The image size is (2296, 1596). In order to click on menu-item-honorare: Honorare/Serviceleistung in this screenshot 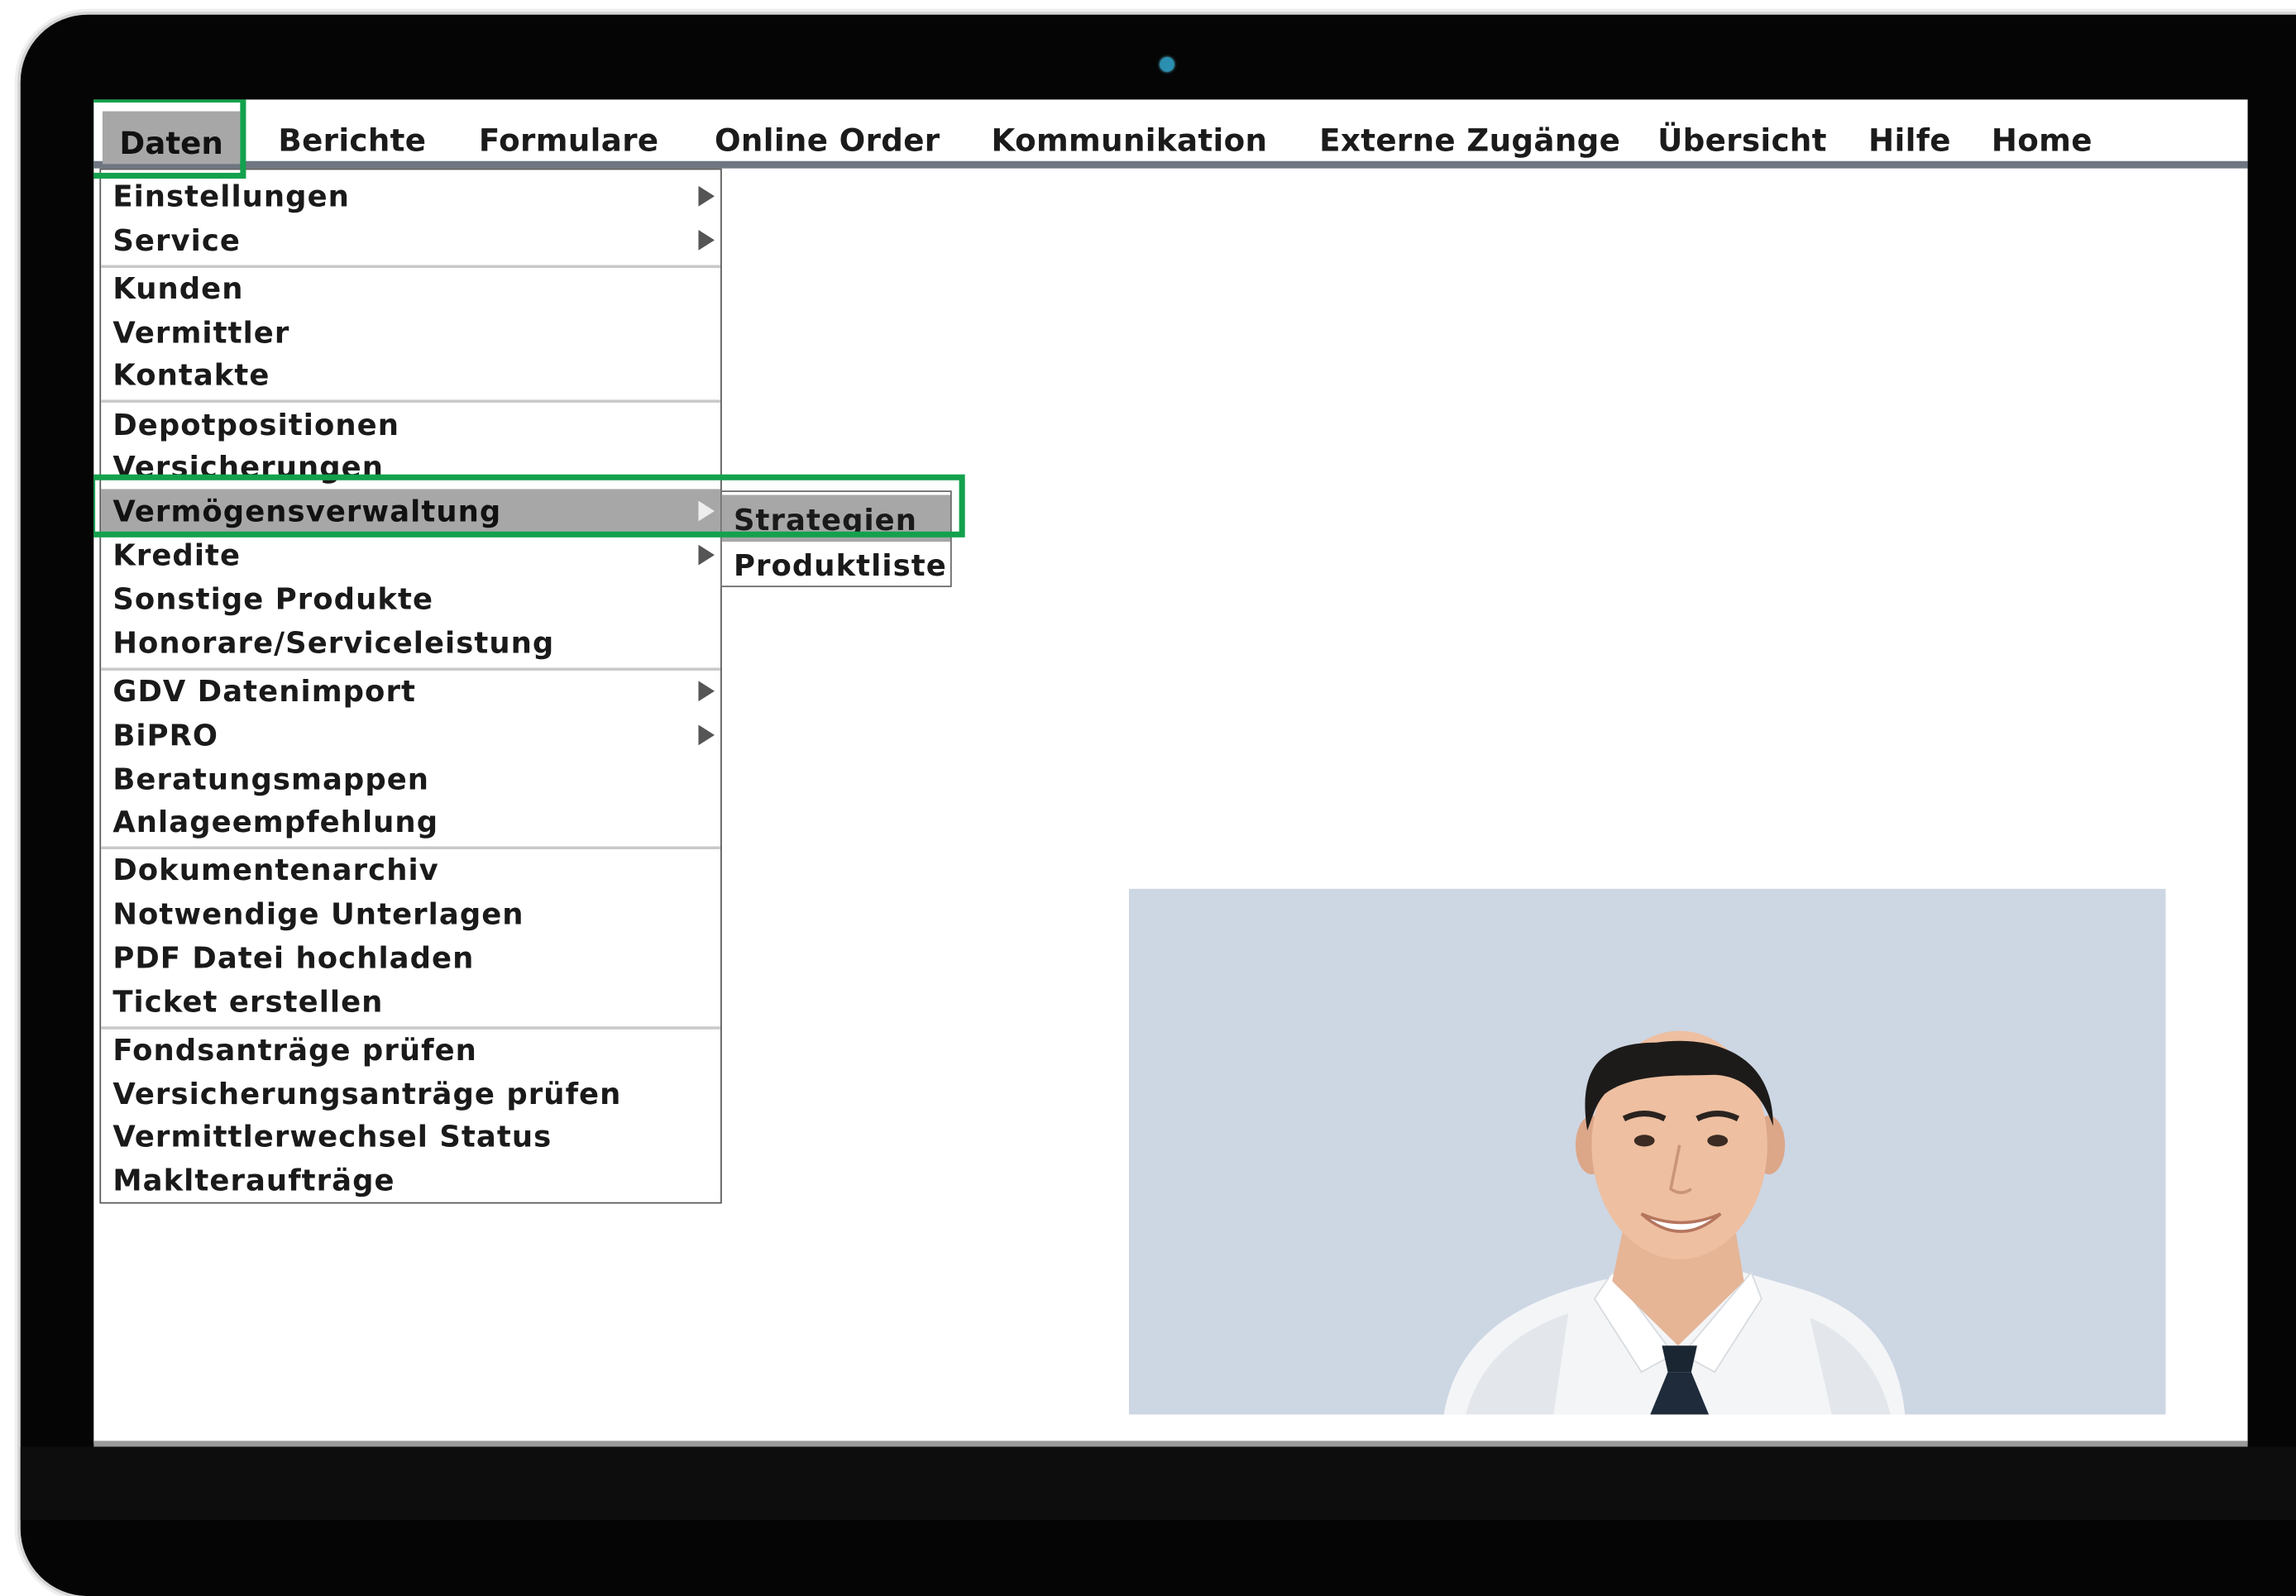, I will do `click(410, 643)`.